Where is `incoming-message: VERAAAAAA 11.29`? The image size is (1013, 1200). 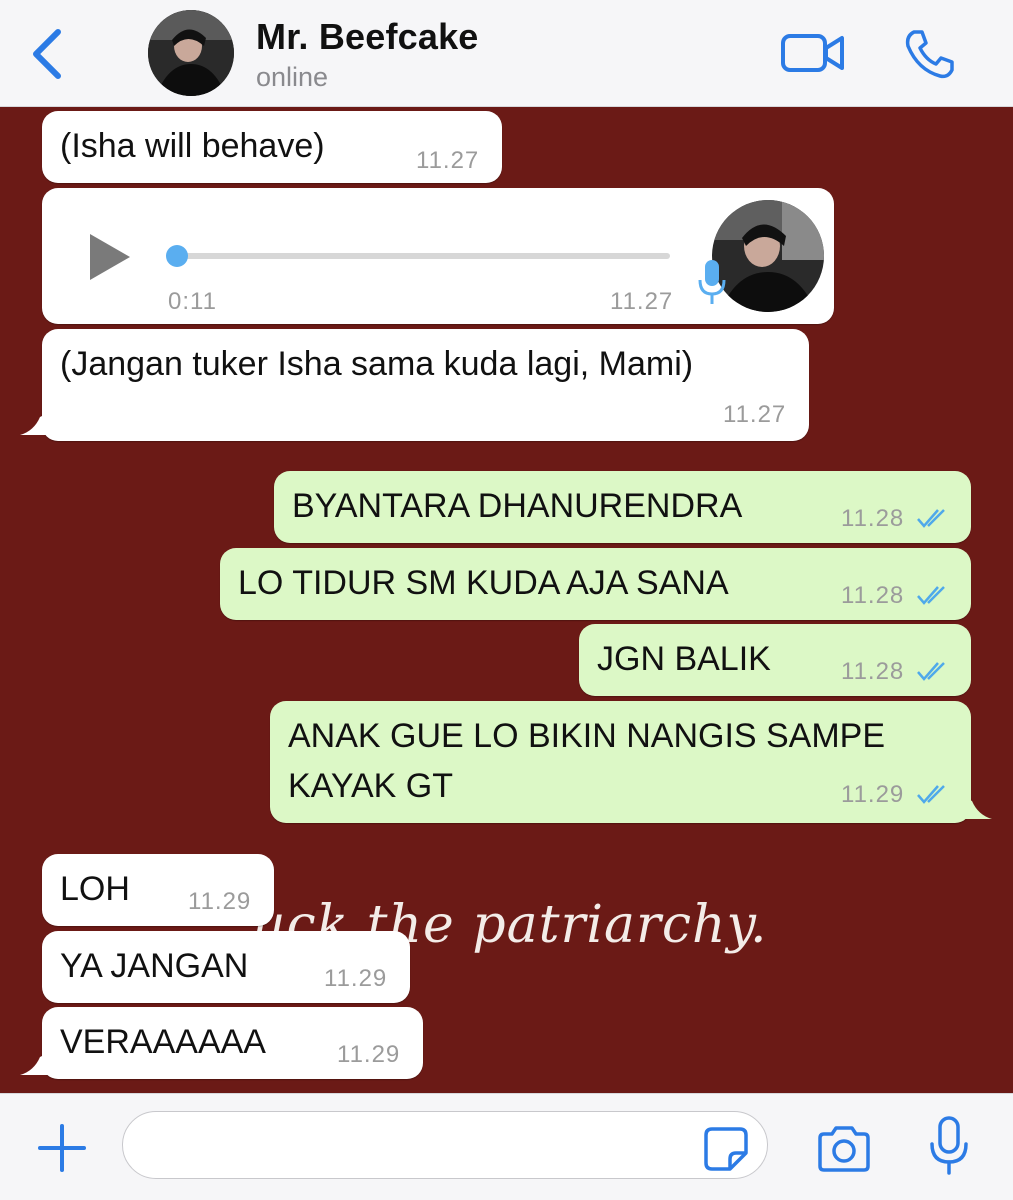
incoming-message: VERAAAAAA 11.29 is located at coordinates (232, 1043).